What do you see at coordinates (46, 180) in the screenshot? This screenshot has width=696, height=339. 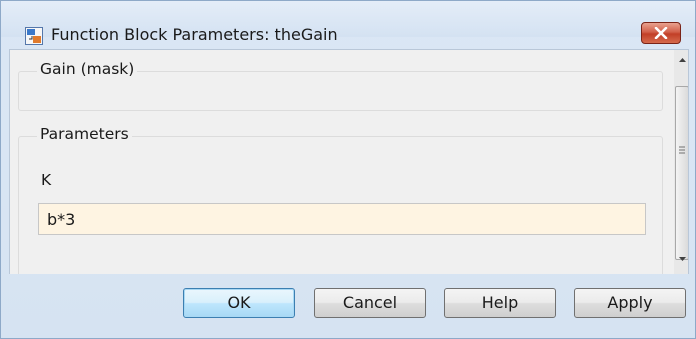 I see `k-parameter-label: K` at bounding box center [46, 180].